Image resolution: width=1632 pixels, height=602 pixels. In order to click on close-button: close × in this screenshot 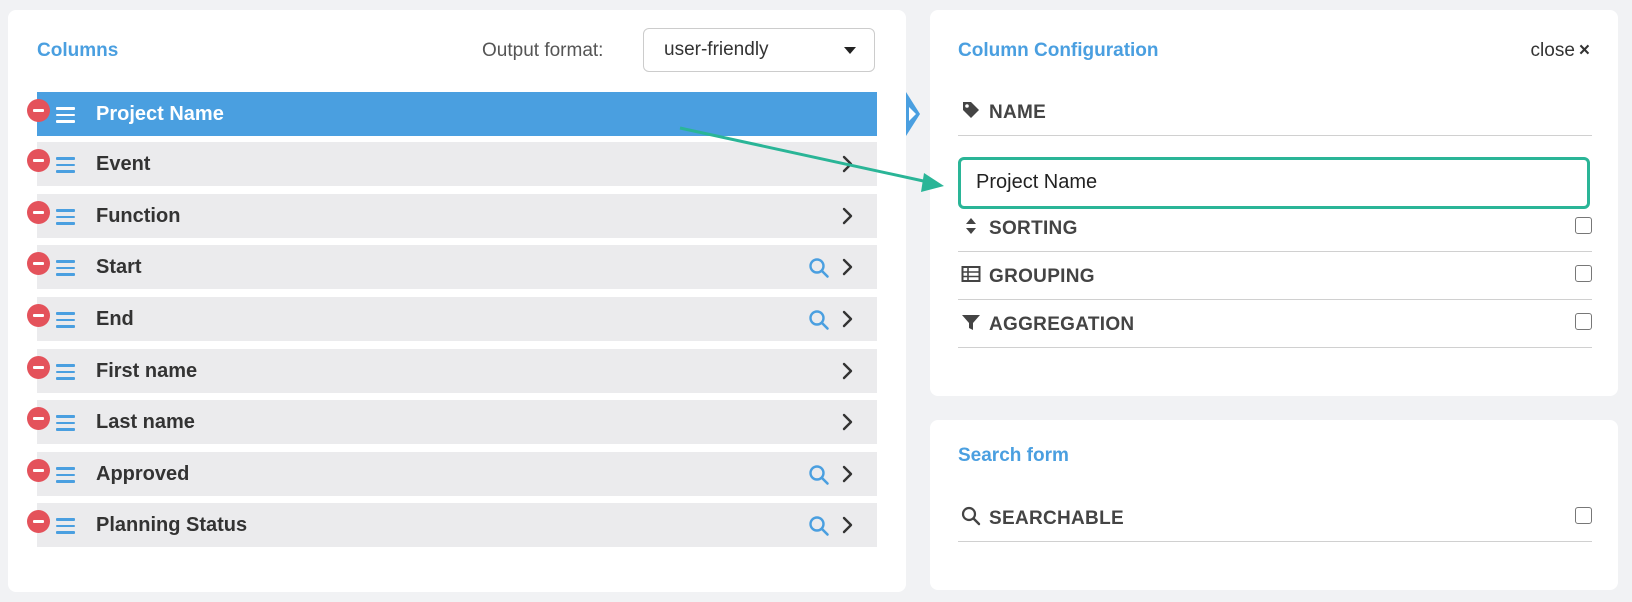, I will do `click(1560, 51)`.